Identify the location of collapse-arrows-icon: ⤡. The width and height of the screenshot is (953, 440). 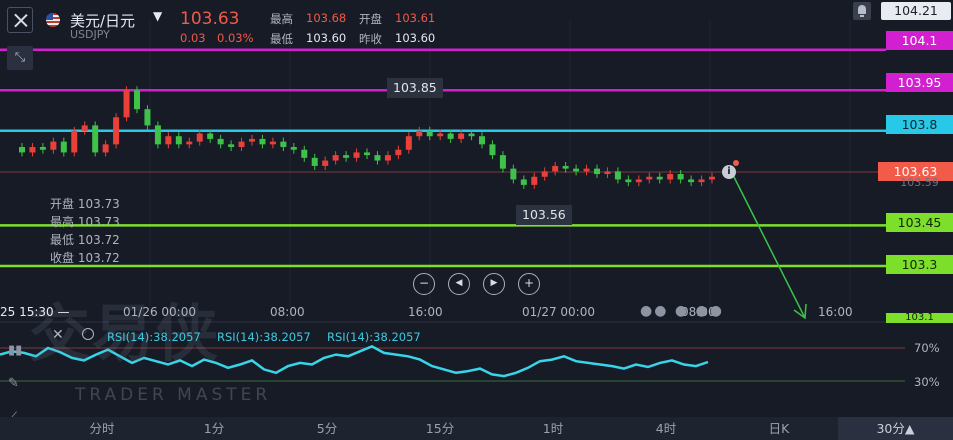
(20, 58).